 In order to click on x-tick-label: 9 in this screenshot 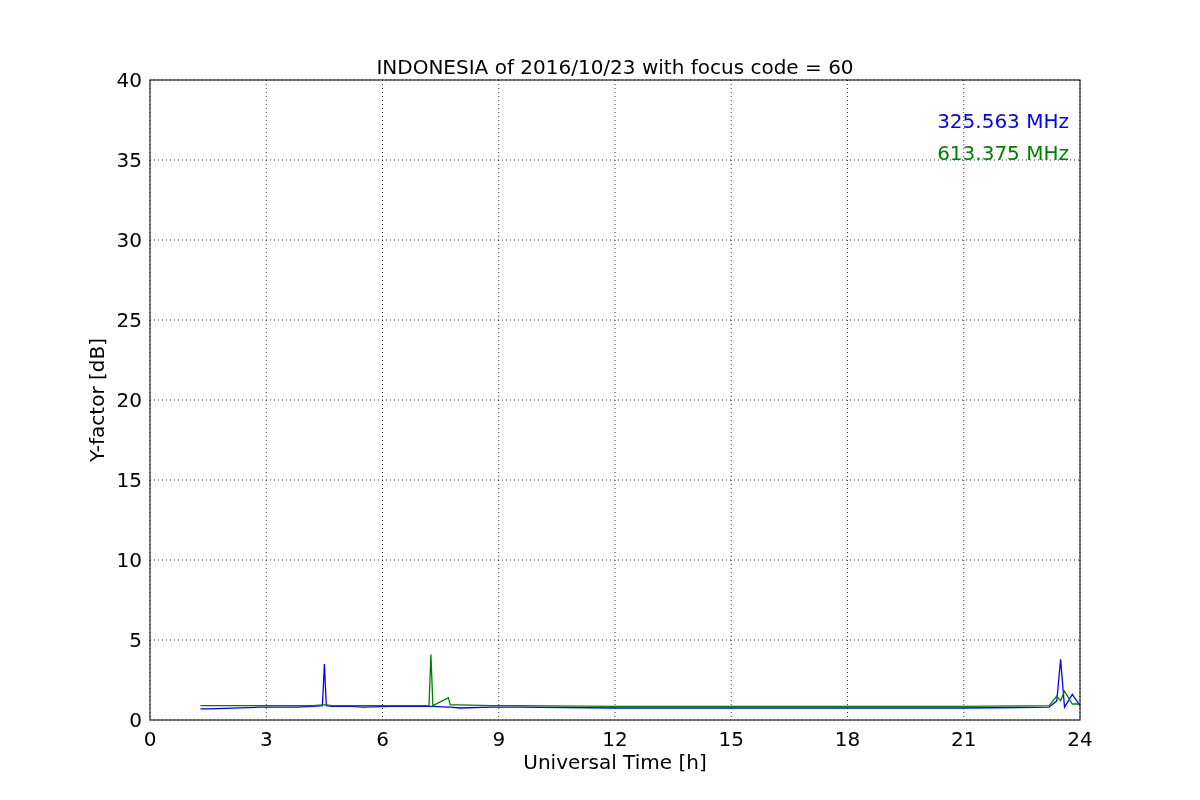, I will do `click(499, 739)`.